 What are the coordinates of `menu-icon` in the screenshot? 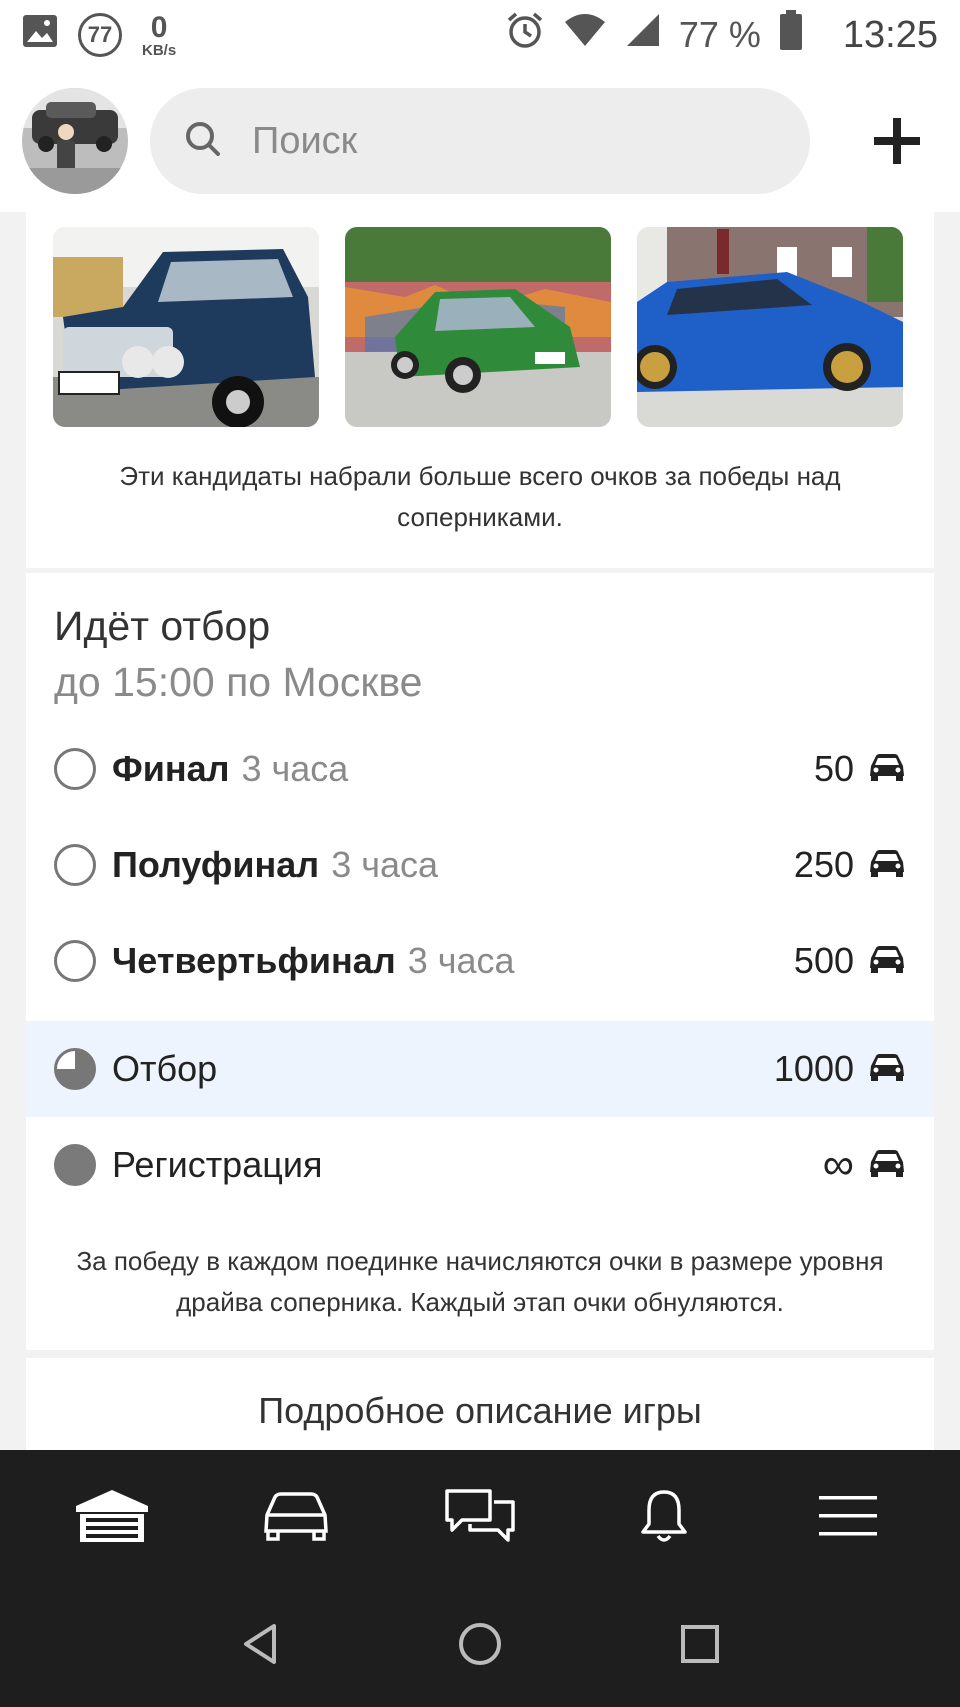 It's located at (848, 1518).